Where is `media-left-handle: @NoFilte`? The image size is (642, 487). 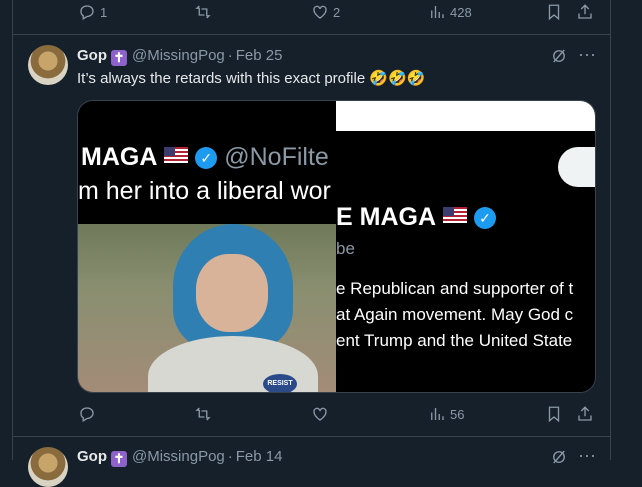 media-left-handle: @NoFilte is located at coordinates (276, 157).